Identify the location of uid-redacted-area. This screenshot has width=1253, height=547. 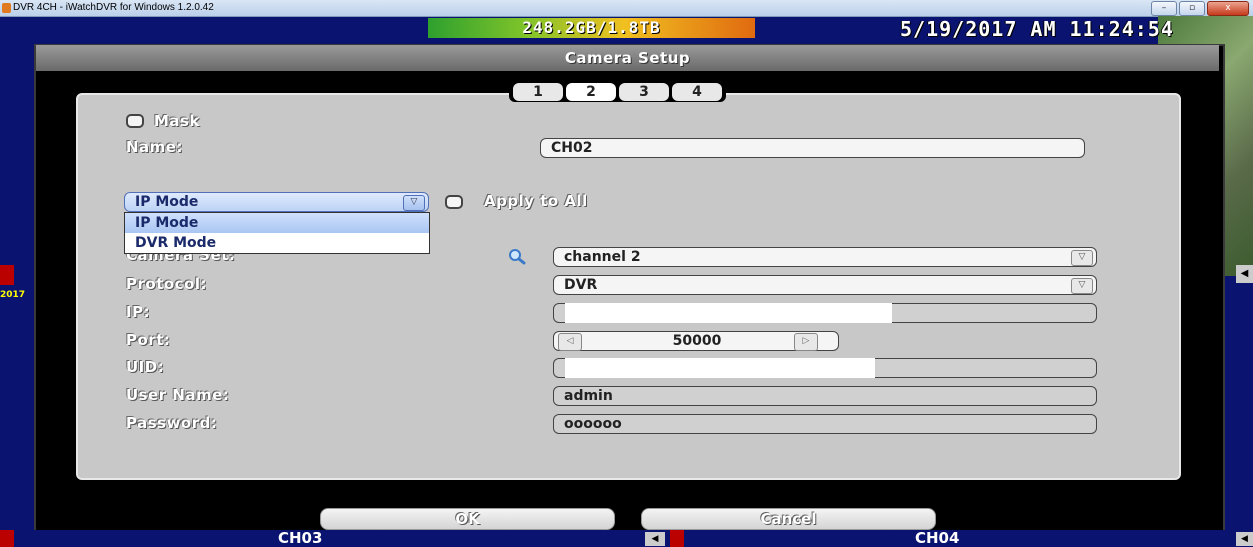
(720, 368).